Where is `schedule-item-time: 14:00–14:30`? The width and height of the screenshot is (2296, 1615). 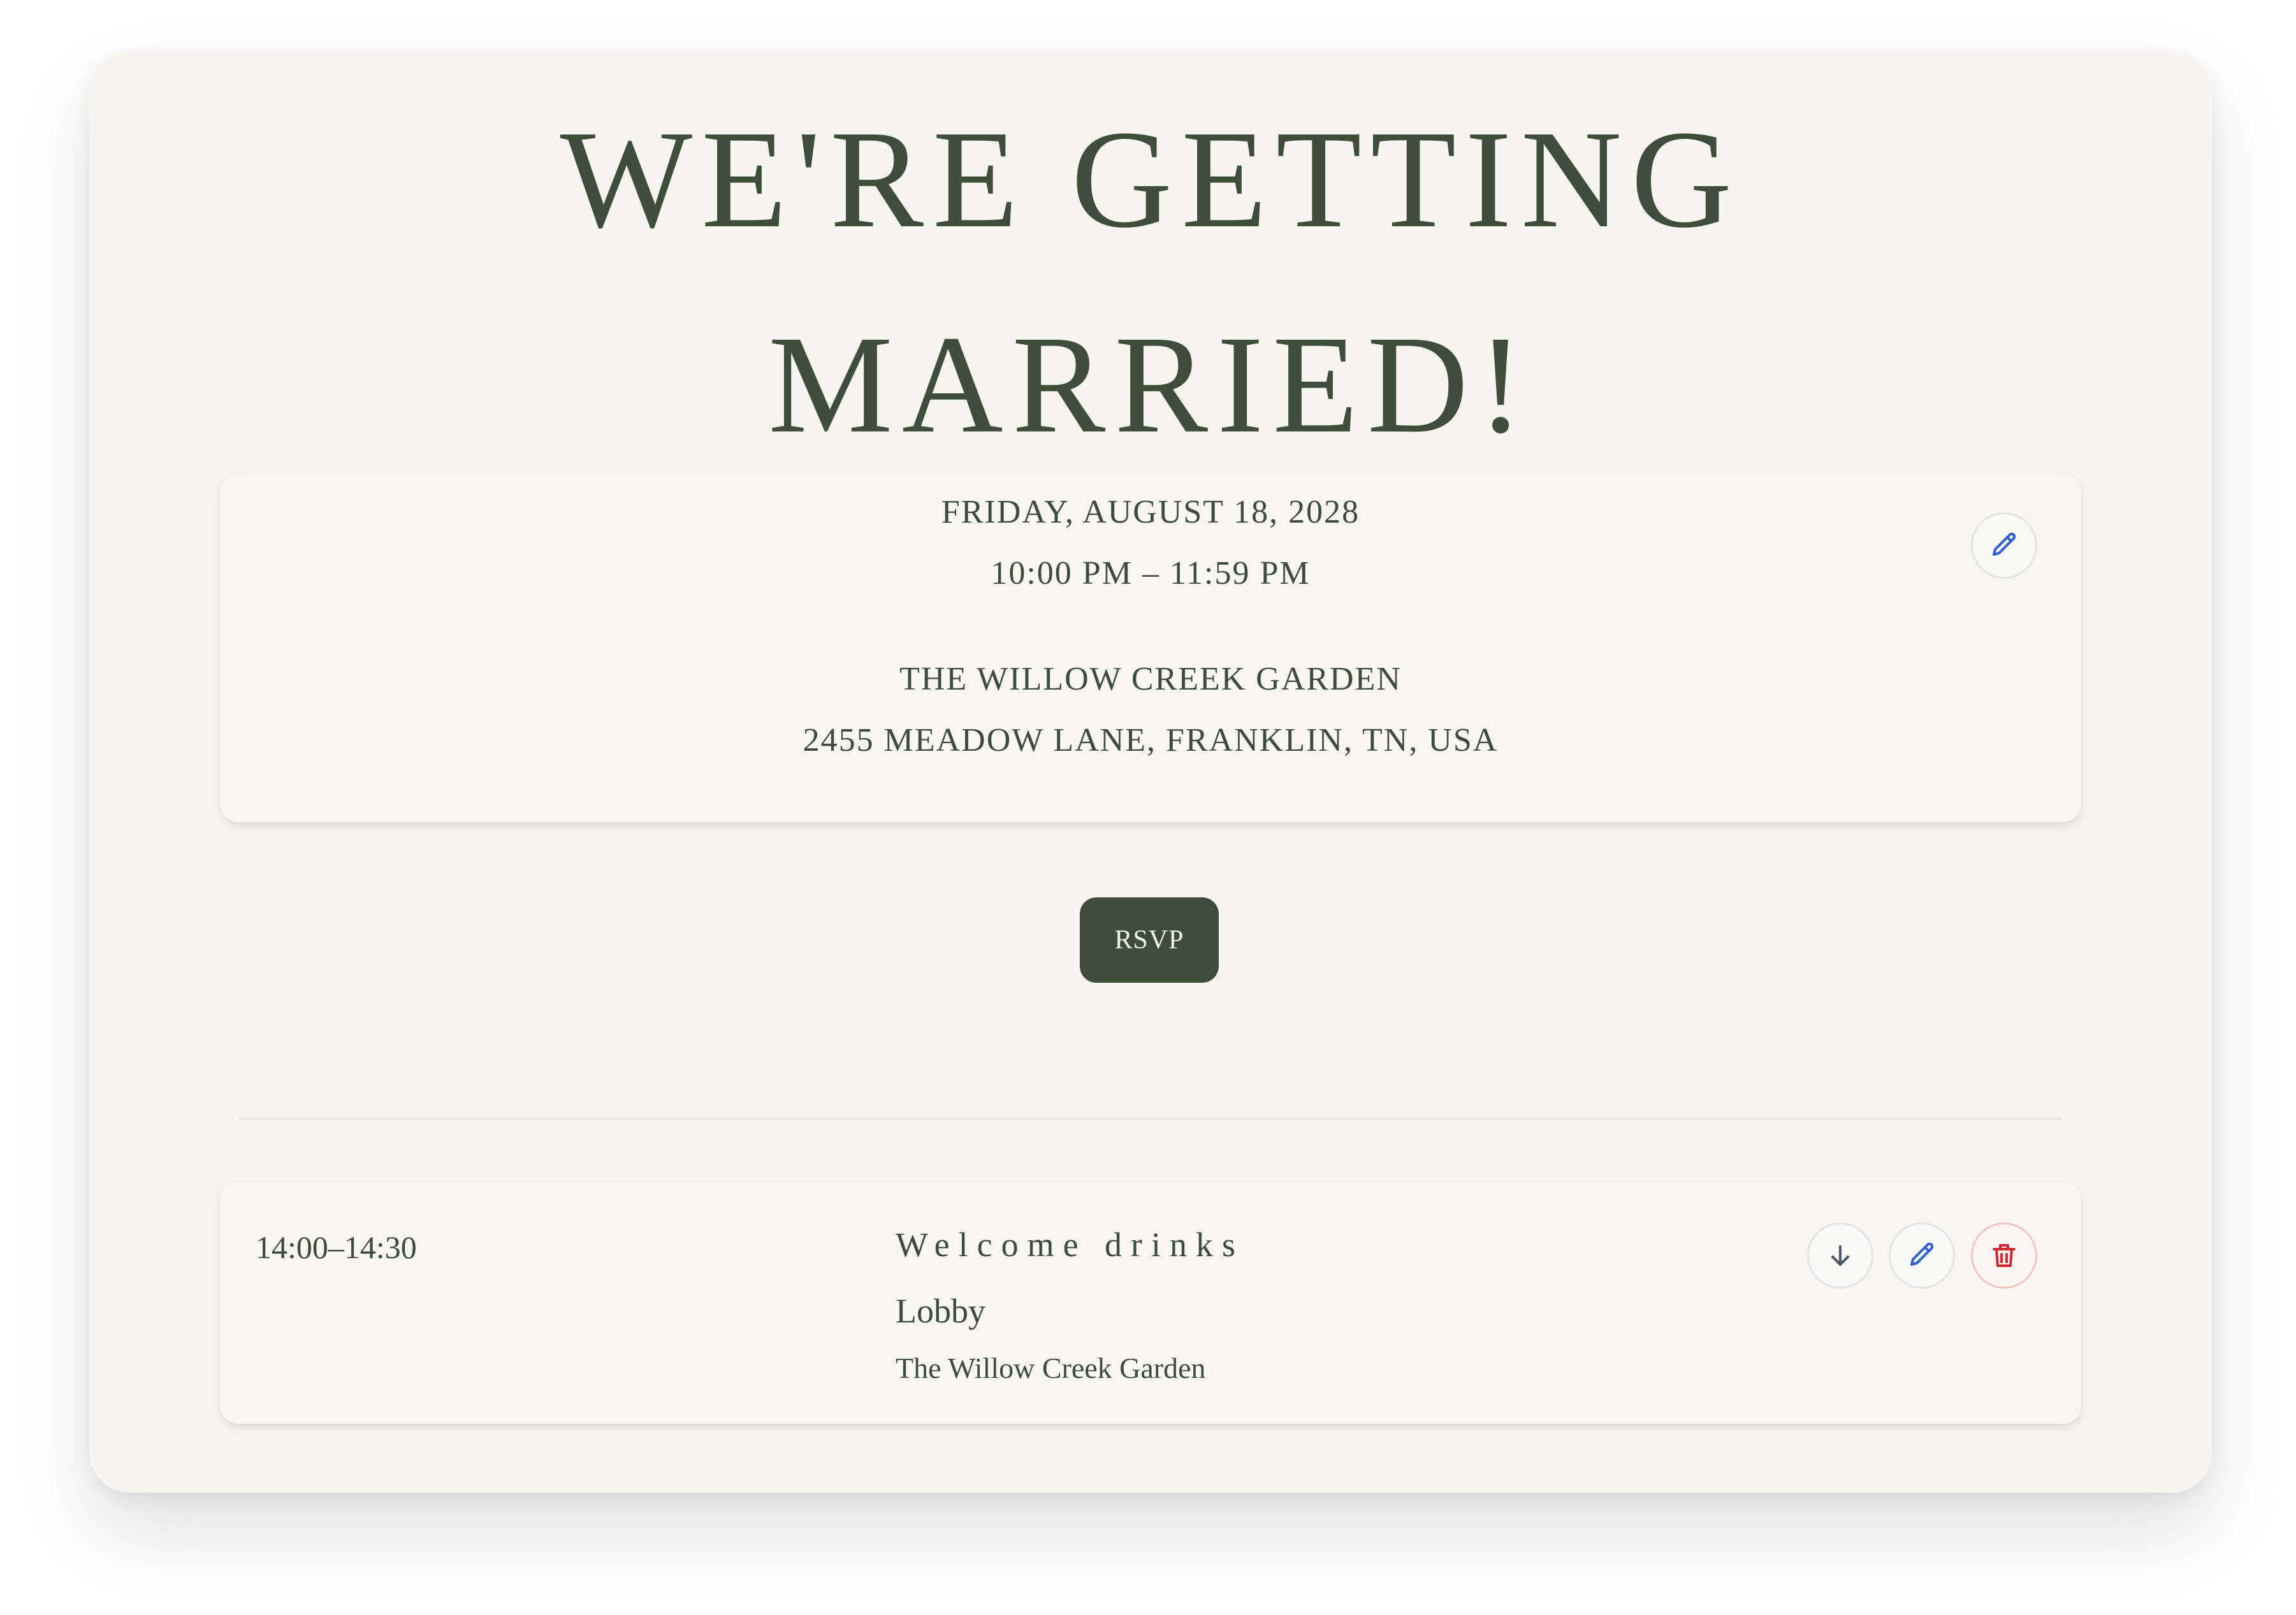 schedule-item-time: 14:00–14:30 is located at coordinates (336, 1247).